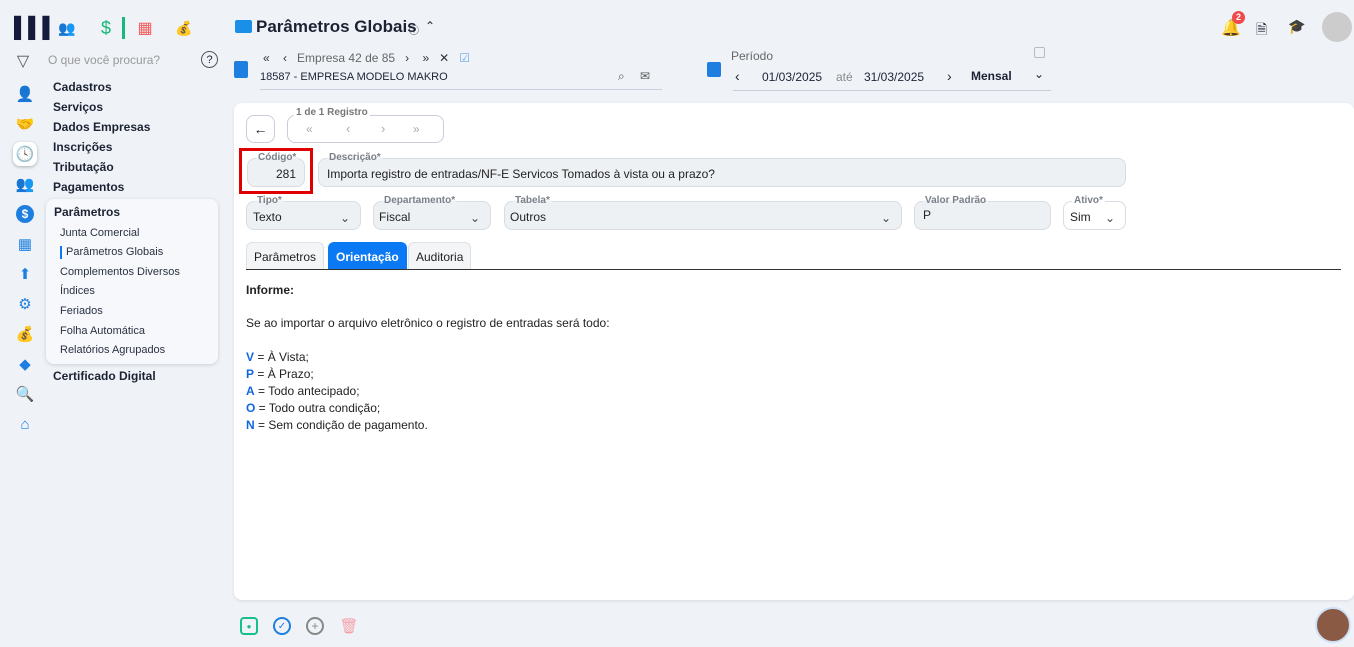 The image size is (1354, 647). I want to click on menu-cadastros: Cadastros, so click(82, 87).